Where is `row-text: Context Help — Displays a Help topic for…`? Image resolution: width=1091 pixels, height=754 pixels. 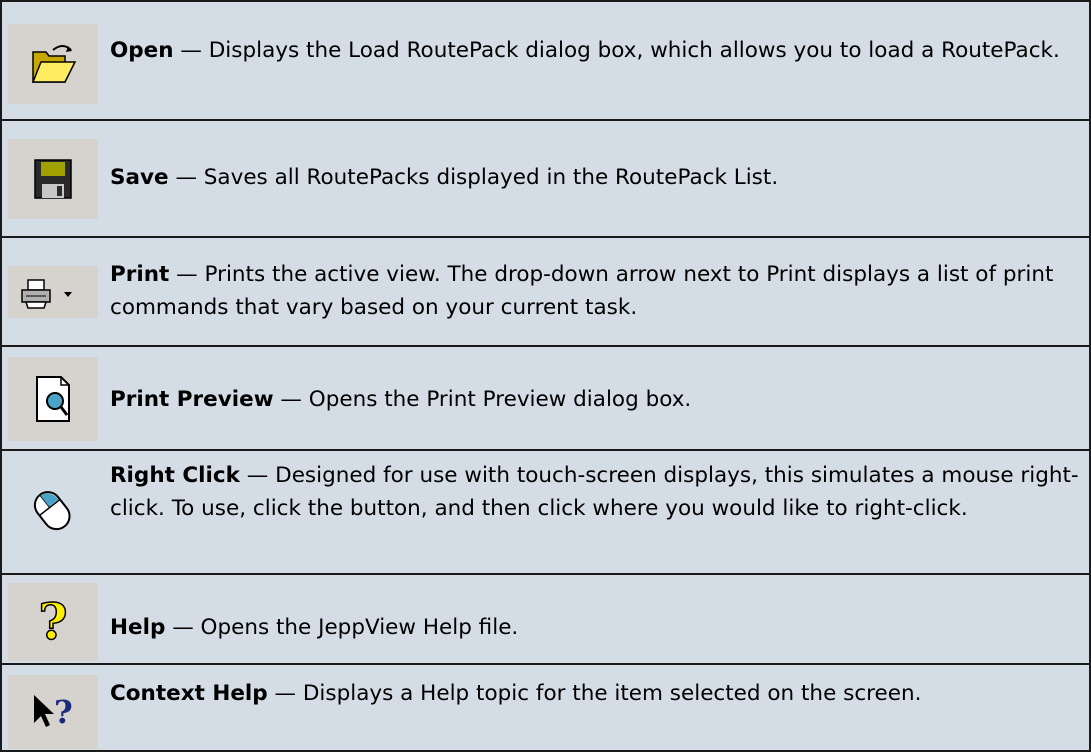 row-text: Context Help — Displays a Help topic for… is located at coordinates (595, 693).